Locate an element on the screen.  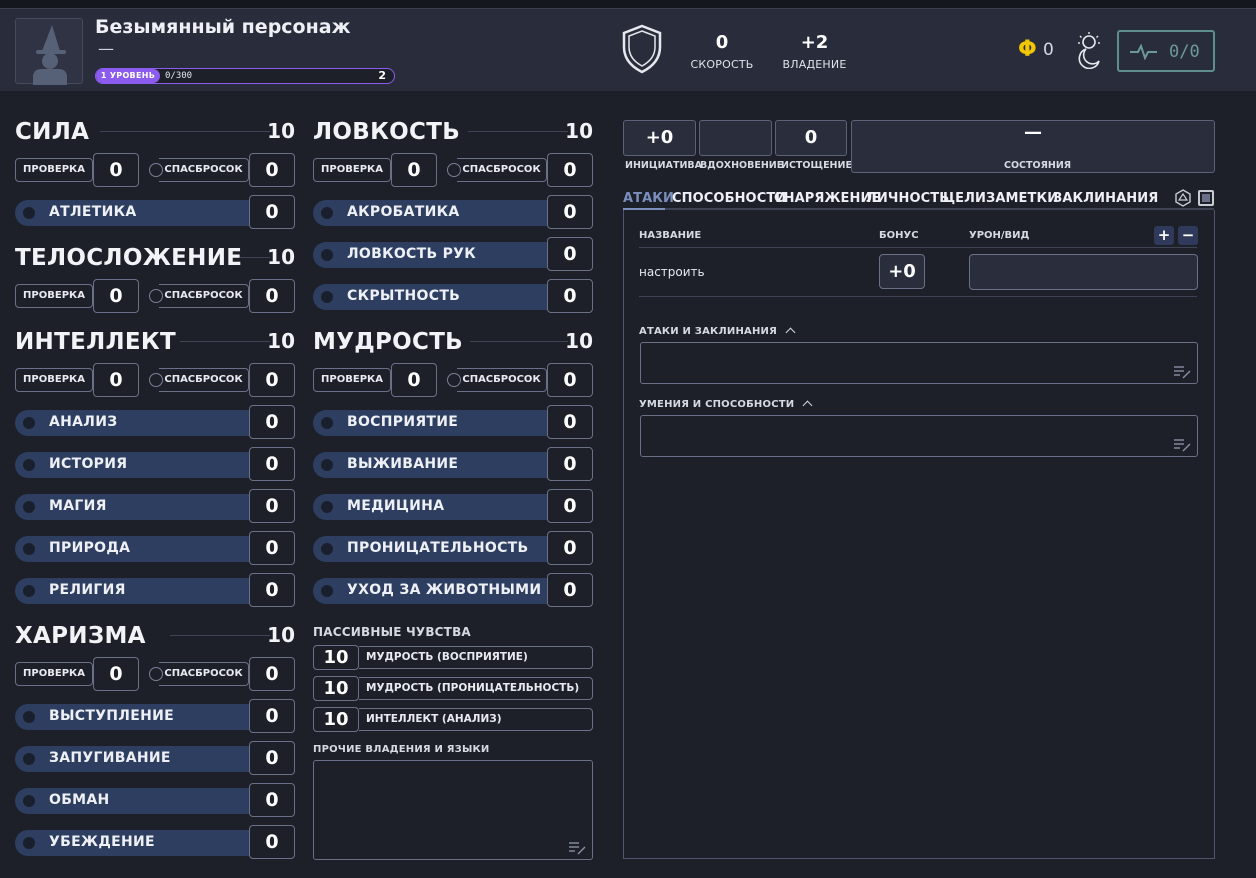
attack-damage-input is located at coordinates (1083, 272).